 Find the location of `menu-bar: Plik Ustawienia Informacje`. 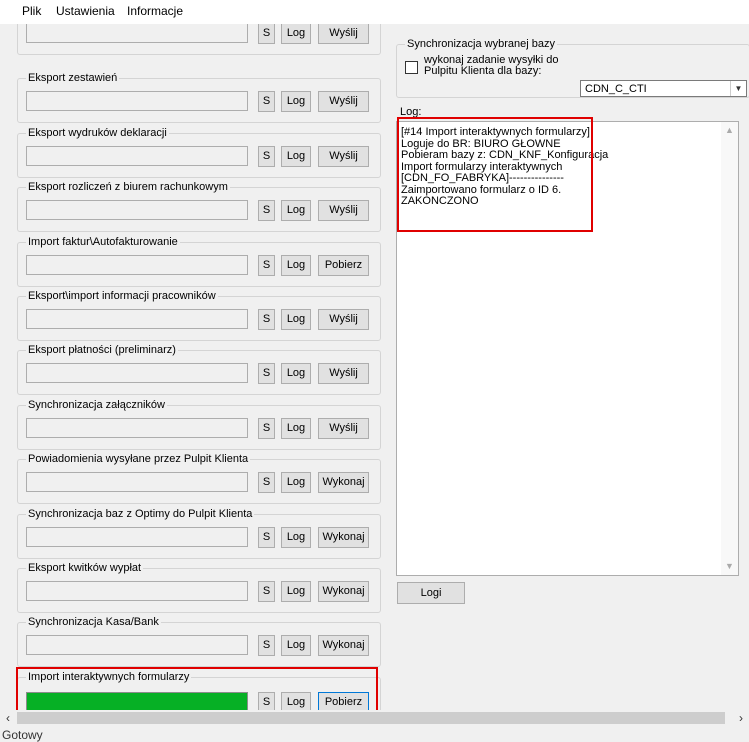

menu-bar: Plik Ustawienia Informacje is located at coordinates (374, 12).